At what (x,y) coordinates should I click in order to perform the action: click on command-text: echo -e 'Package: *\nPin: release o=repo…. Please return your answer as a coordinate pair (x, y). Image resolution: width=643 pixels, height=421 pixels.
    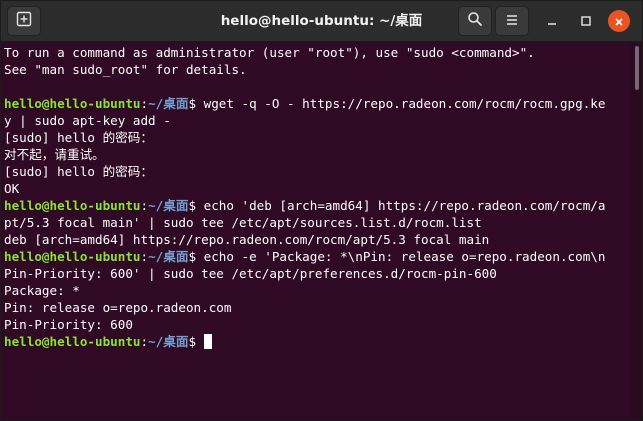
    Looking at the image, I should click on (404, 256).